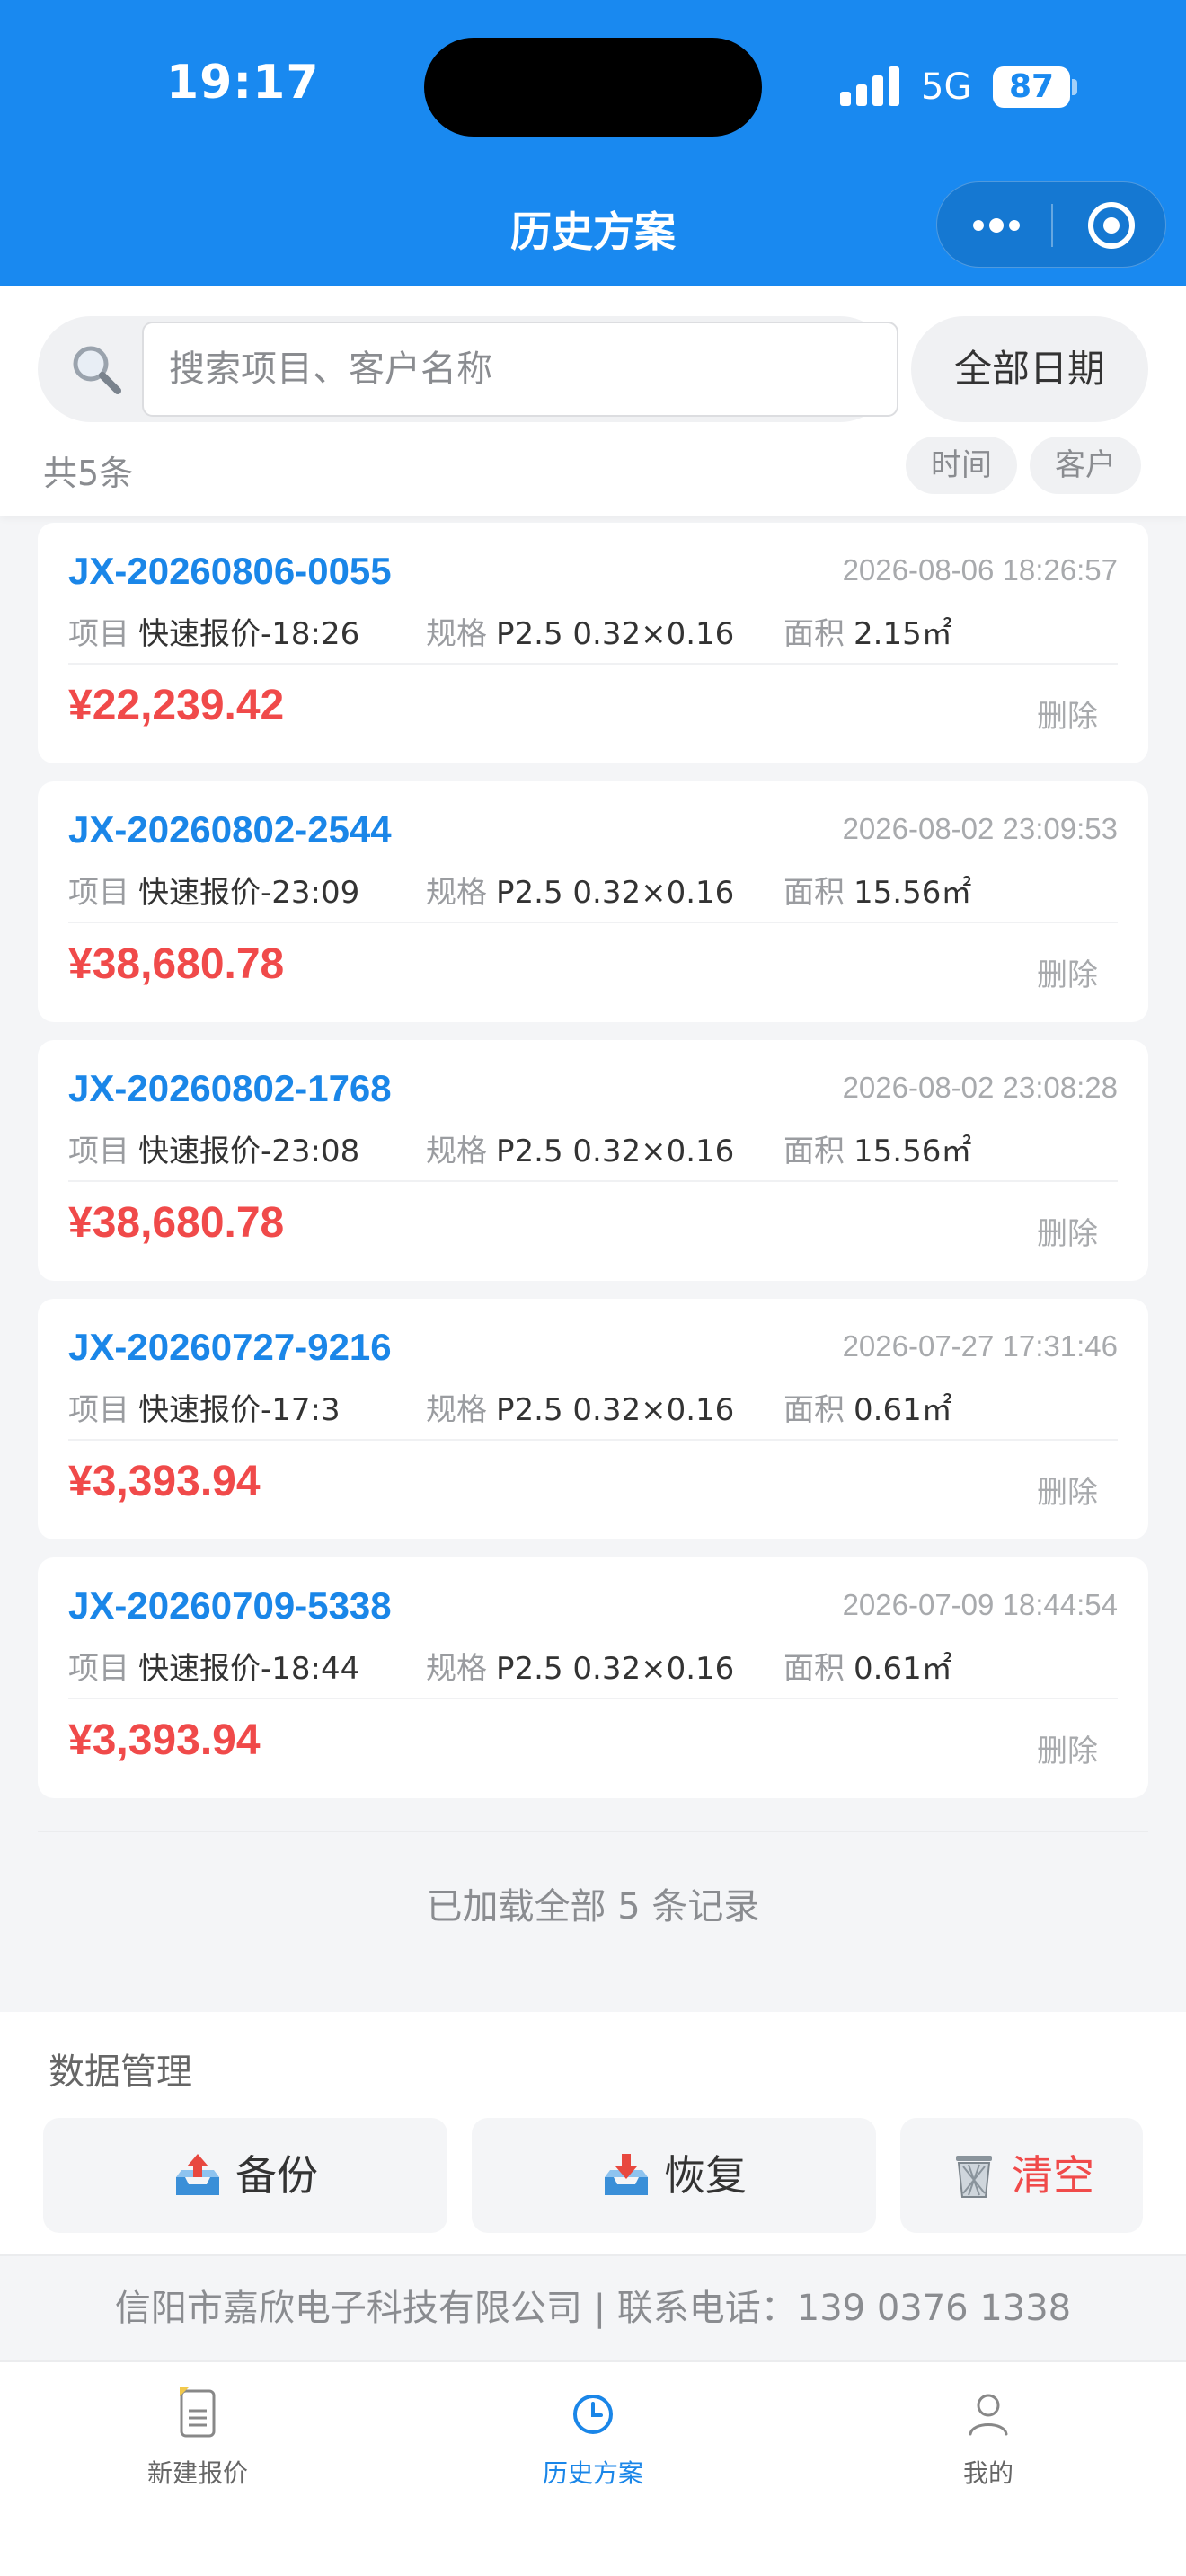 Image resolution: width=1186 pixels, height=2576 pixels. I want to click on record-id: JX-20260709-5338, so click(230, 1605).